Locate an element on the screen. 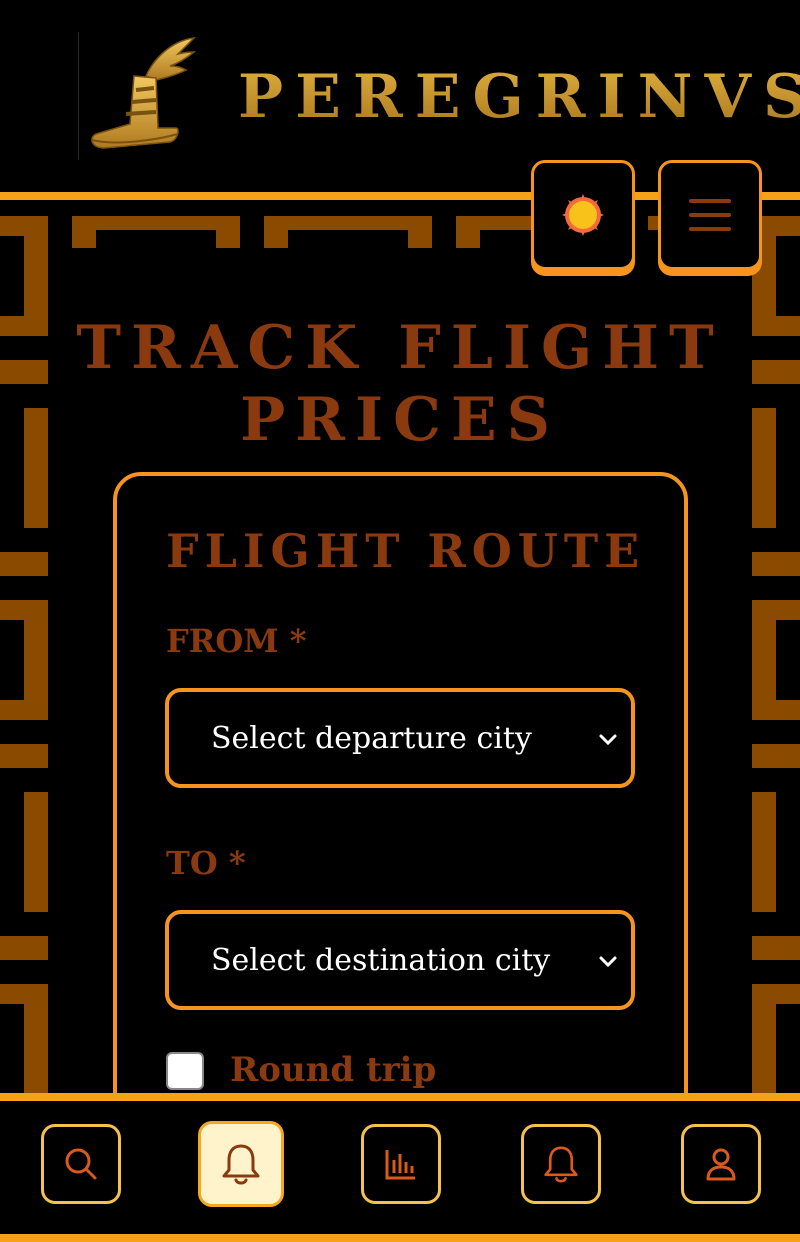 The image size is (800, 1242). page-title-line-2: PRICES is located at coordinates (400, 420).